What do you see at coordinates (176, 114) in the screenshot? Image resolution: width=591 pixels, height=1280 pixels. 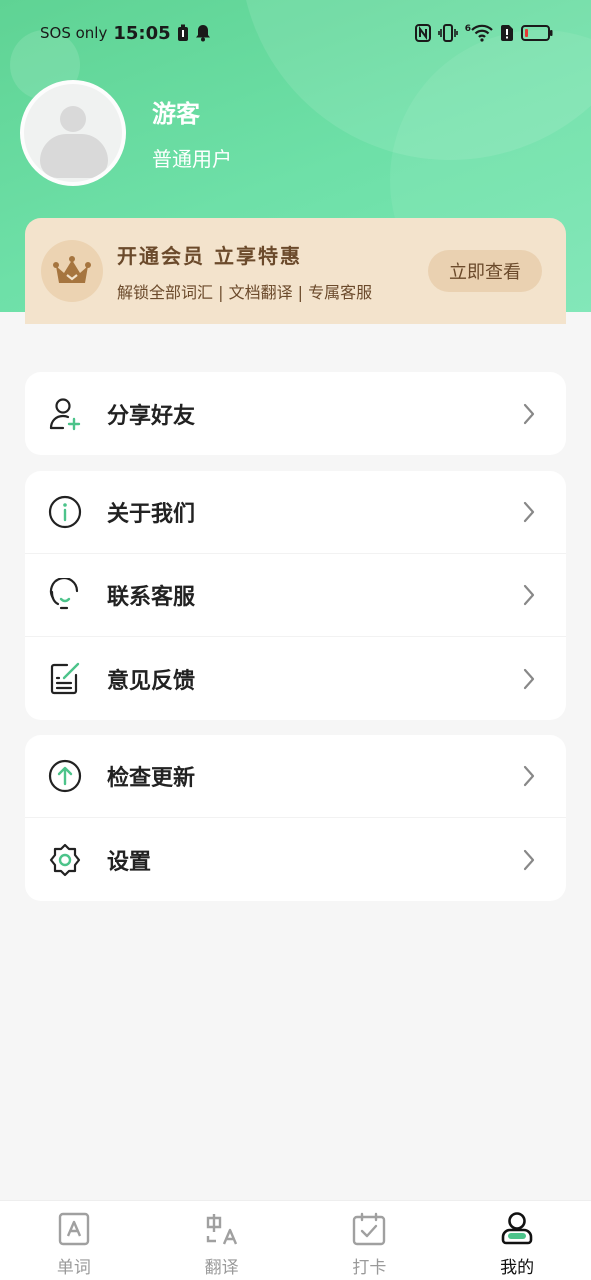 I see `user-name: 游客` at bounding box center [176, 114].